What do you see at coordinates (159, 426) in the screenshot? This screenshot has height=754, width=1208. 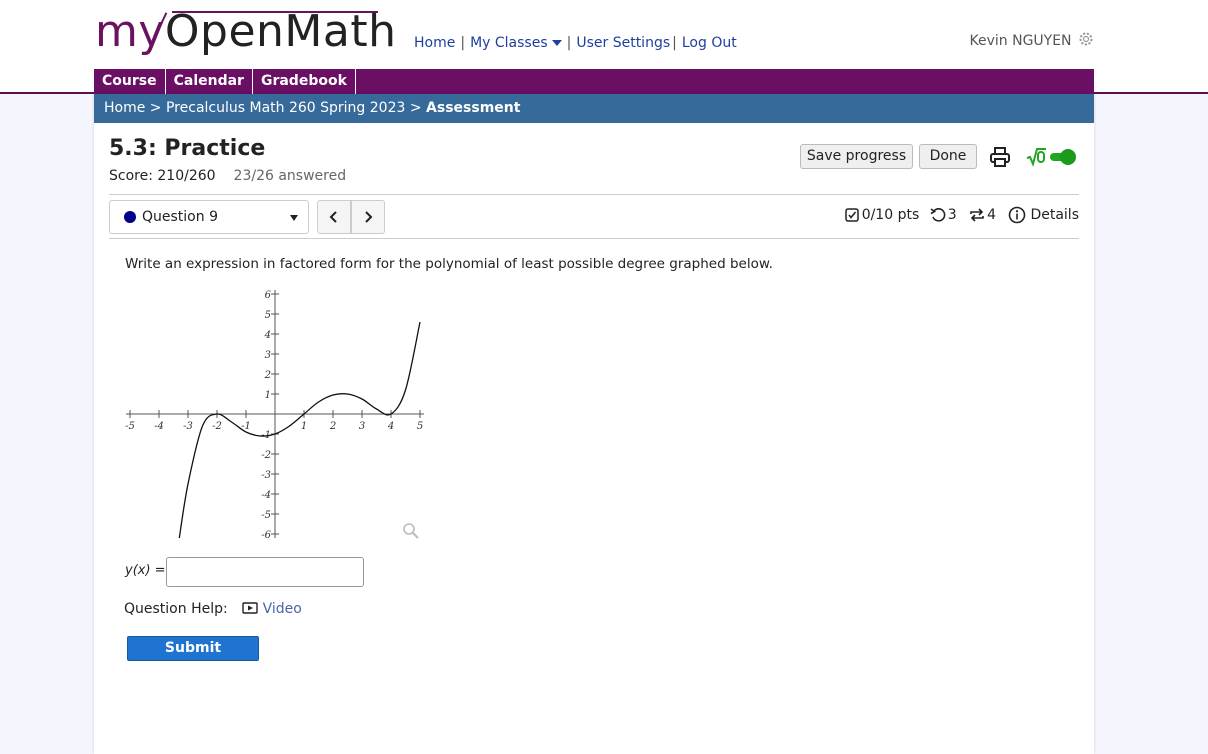 I see `x-tick-label: -4` at bounding box center [159, 426].